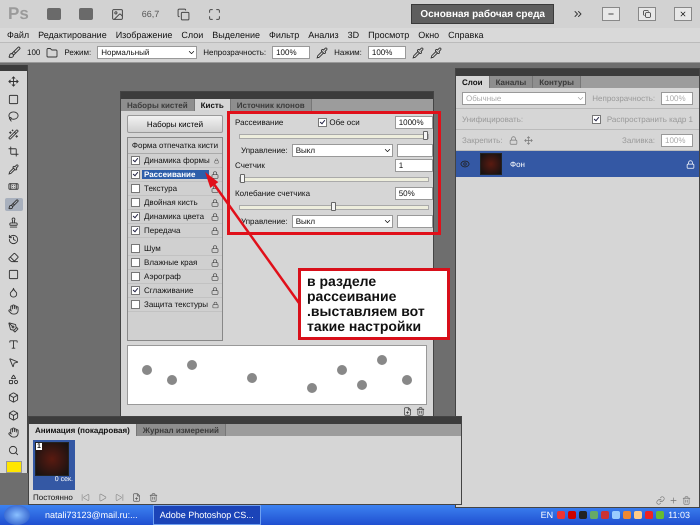 This screenshot has height=525, width=700. I want to click on option-label: Сглаживание, so click(175, 290).